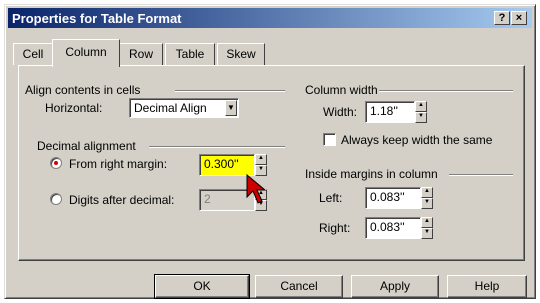 This screenshot has width=540, height=303. I want to click on help-button: Help, so click(487, 286).